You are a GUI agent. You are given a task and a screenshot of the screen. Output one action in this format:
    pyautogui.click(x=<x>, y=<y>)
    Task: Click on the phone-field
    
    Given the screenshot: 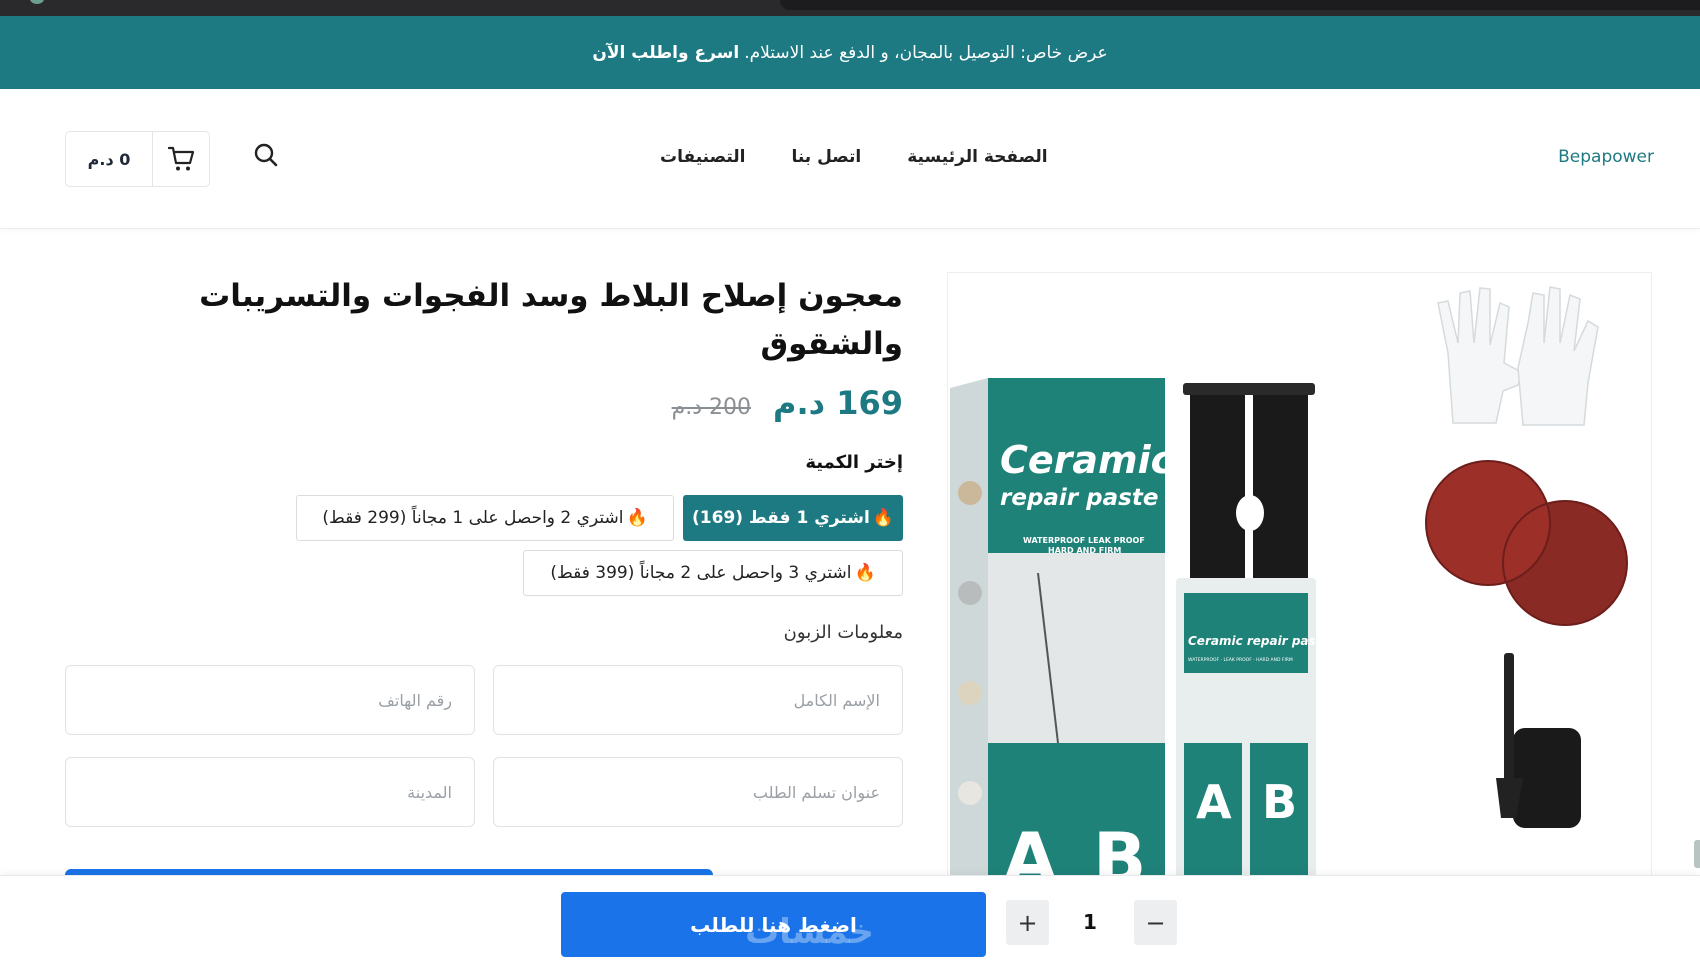 What is the action you would take?
    pyautogui.click(x=270, y=700)
    